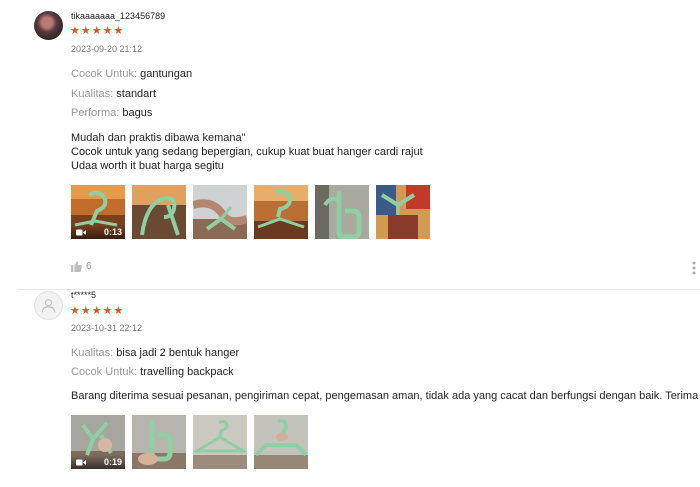 Image resolution: width=700 pixels, height=487 pixels. Describe the element at coordinates (114, 94) in the screenshot. I see `review-attribute: Kualitas: standart` at that location.